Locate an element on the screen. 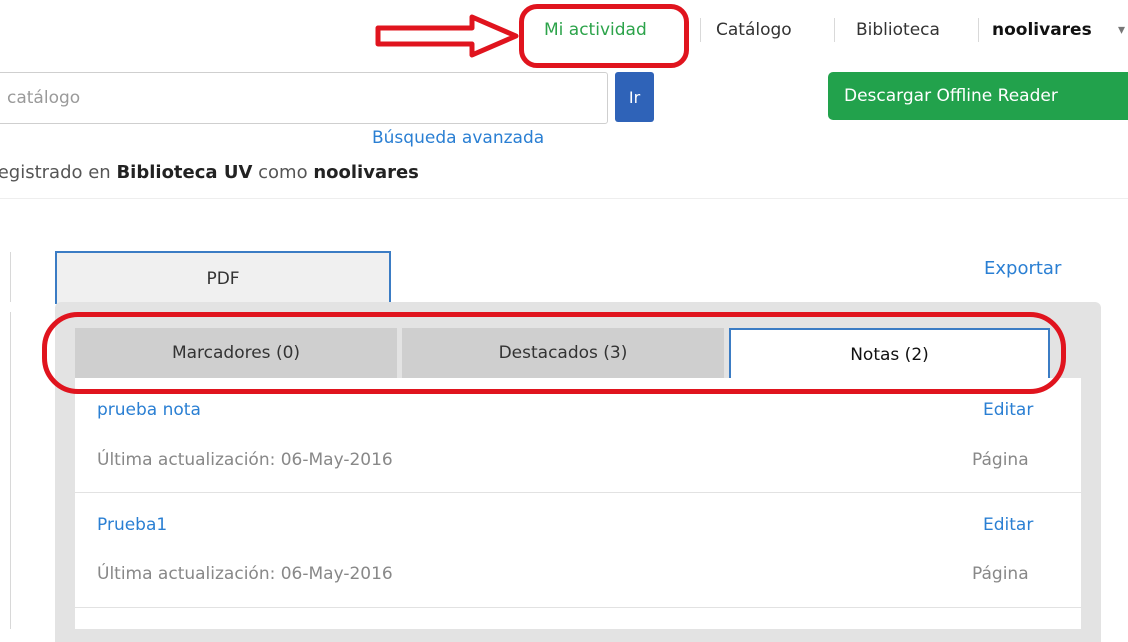 Image resolution: width=1128 pixels, height=642 pixels. chevron-down-icon: ▾ is located at coordinates (1121, 30).